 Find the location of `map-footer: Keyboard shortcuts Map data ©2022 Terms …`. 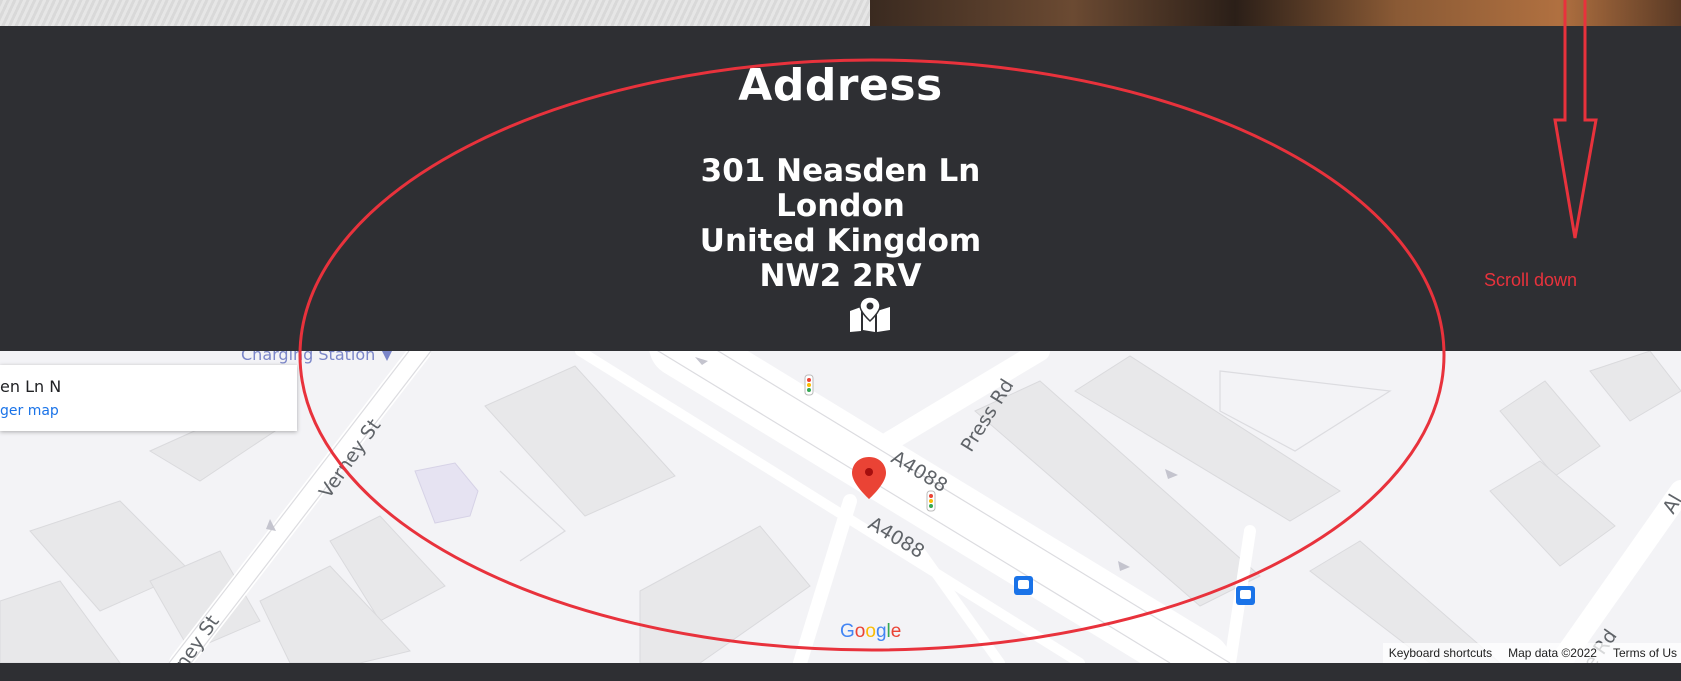

map-footer: Keyboard shortcuts Map data ©2022 Terms … is located at coordinates (1531, 653).